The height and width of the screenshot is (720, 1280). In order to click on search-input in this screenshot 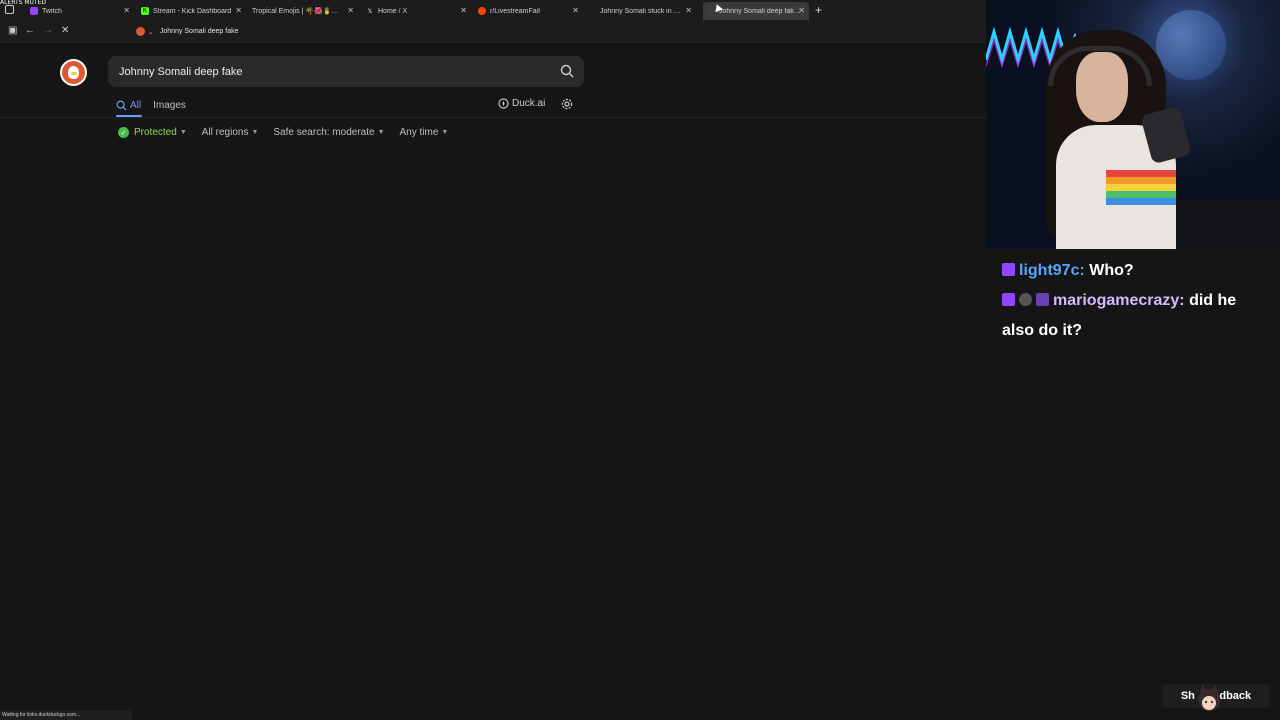, I will do `click(329, 71)`.